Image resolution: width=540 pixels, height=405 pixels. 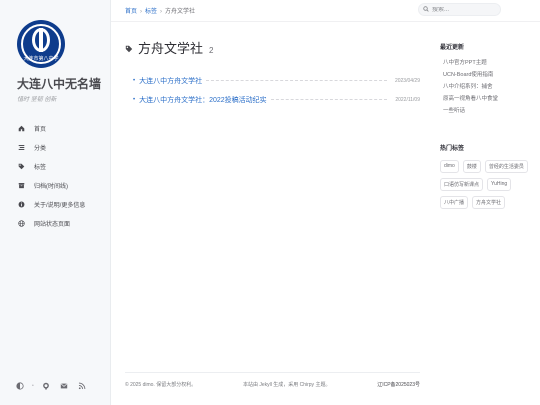 I want to click on search-icon, so click(x=426, y=9).